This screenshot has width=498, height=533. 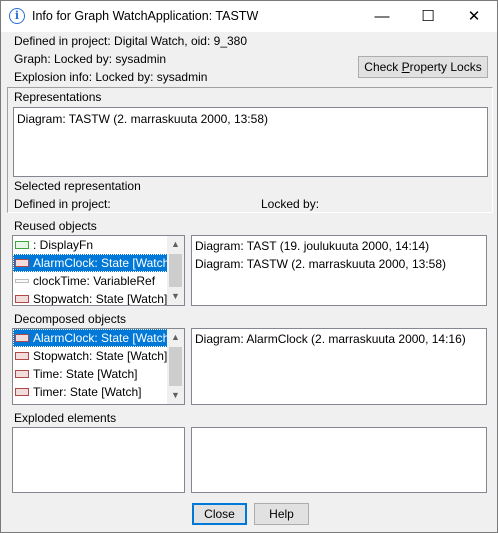 I want to click on reused-scrollbar: ▲ ▼, so click(x=175, y=270).